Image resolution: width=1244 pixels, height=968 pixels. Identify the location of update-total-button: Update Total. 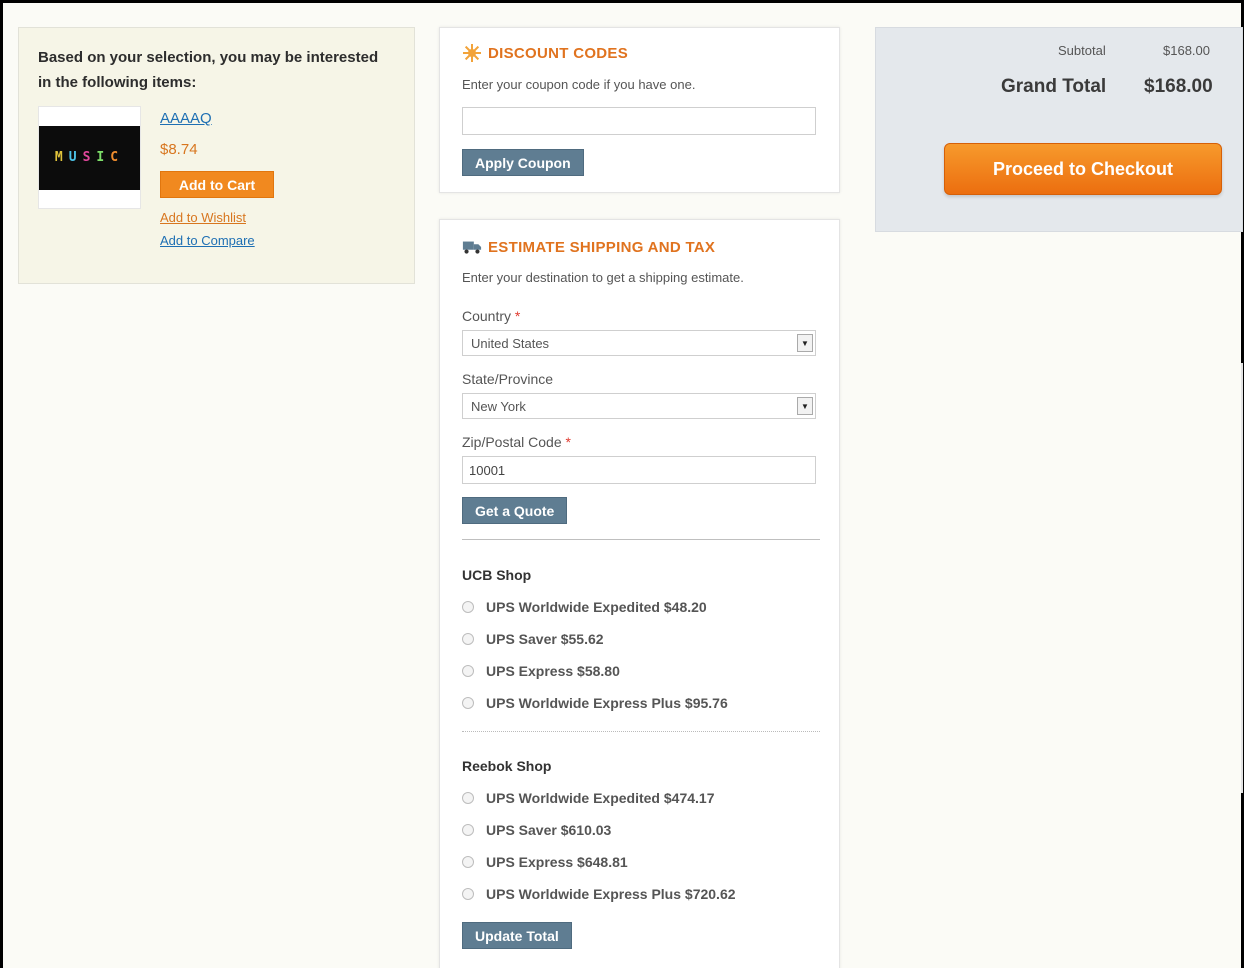
(517, 935).